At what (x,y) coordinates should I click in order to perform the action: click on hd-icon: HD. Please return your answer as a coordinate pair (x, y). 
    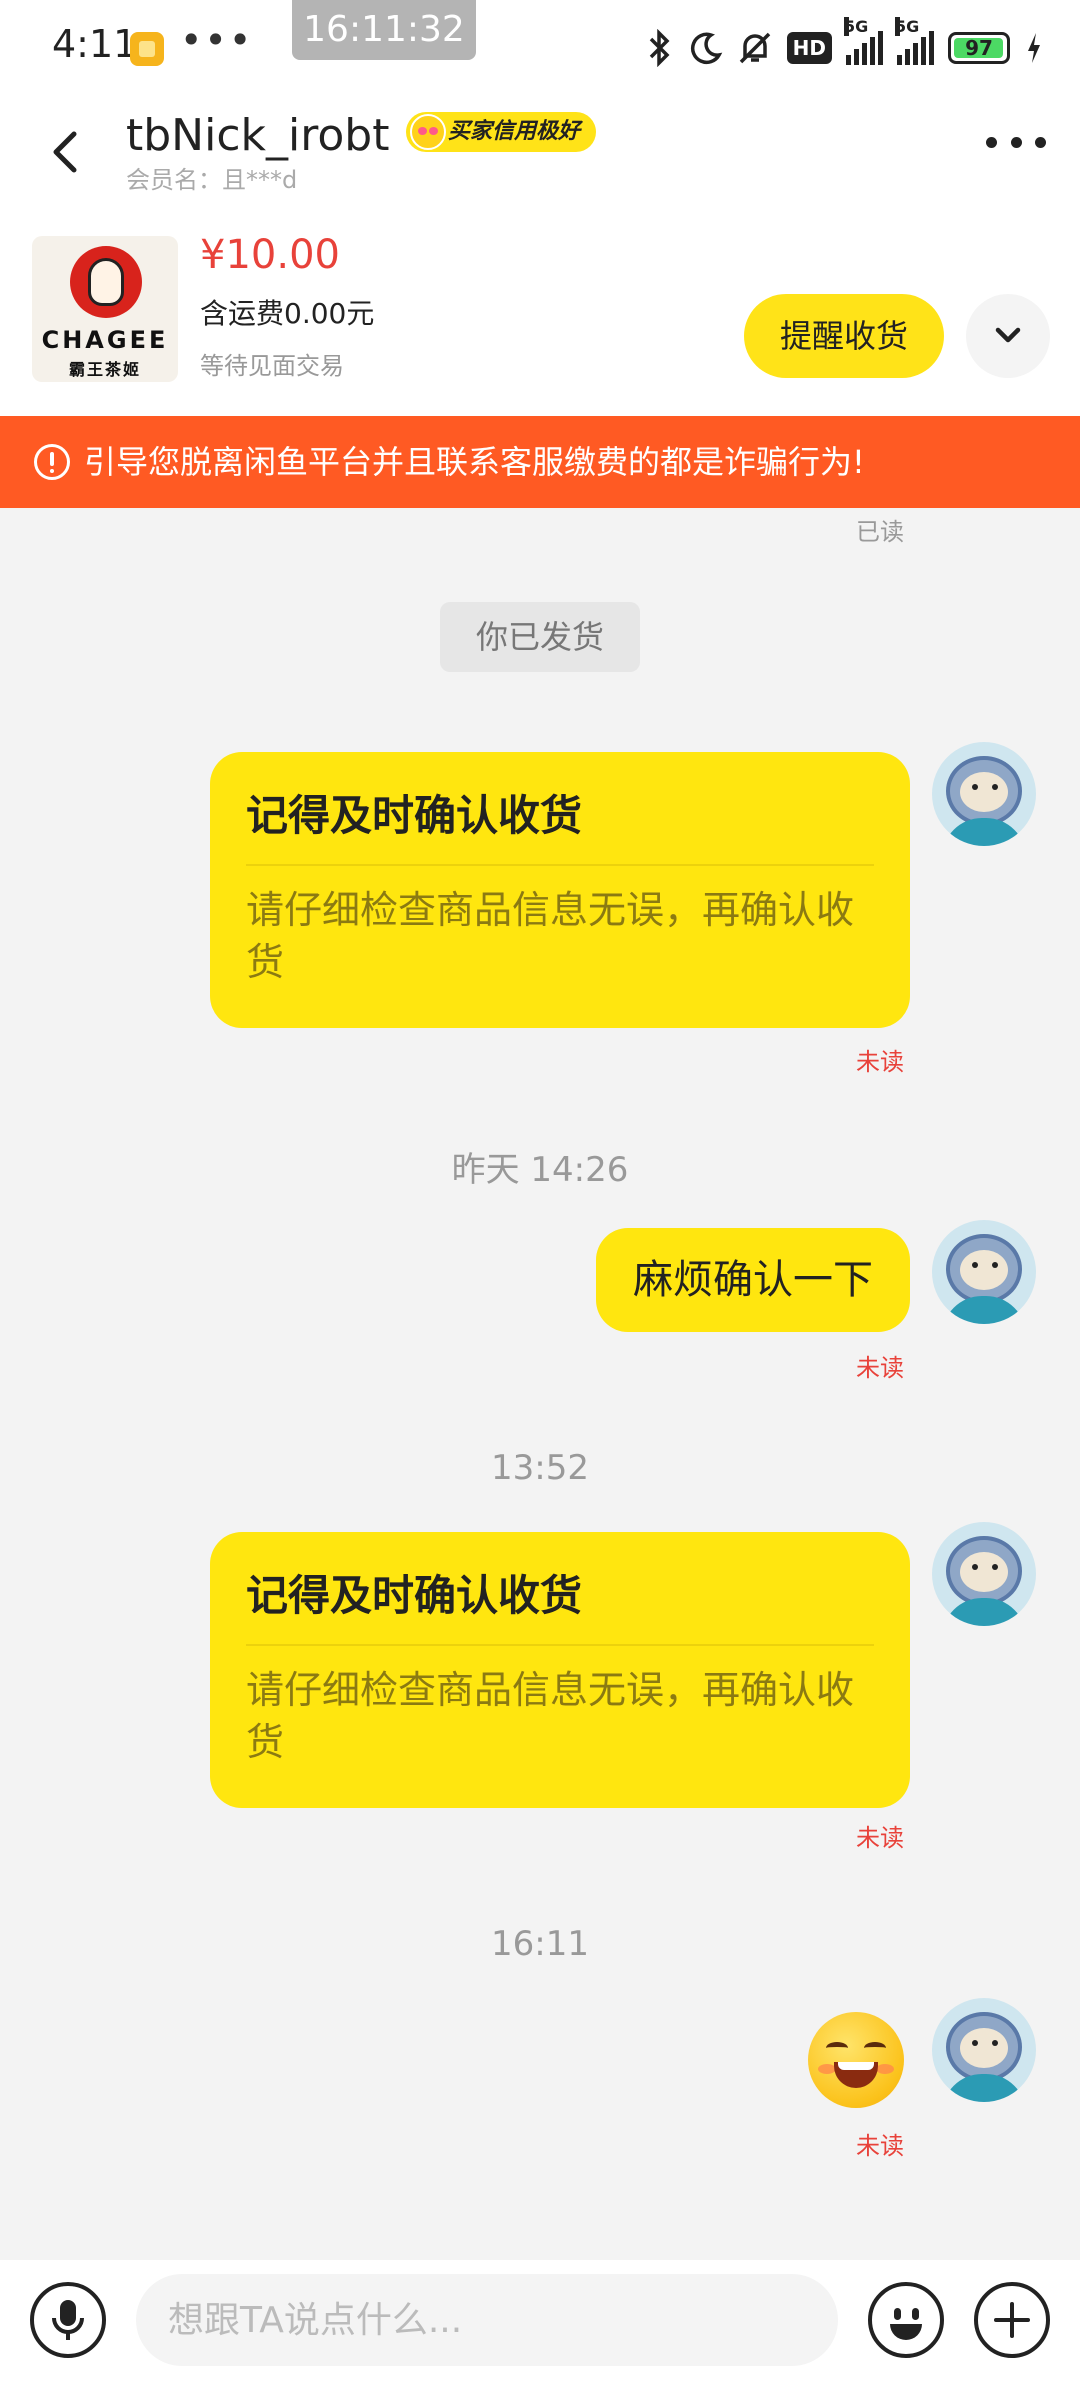
    Looking at the image, I should click on (809, 48).